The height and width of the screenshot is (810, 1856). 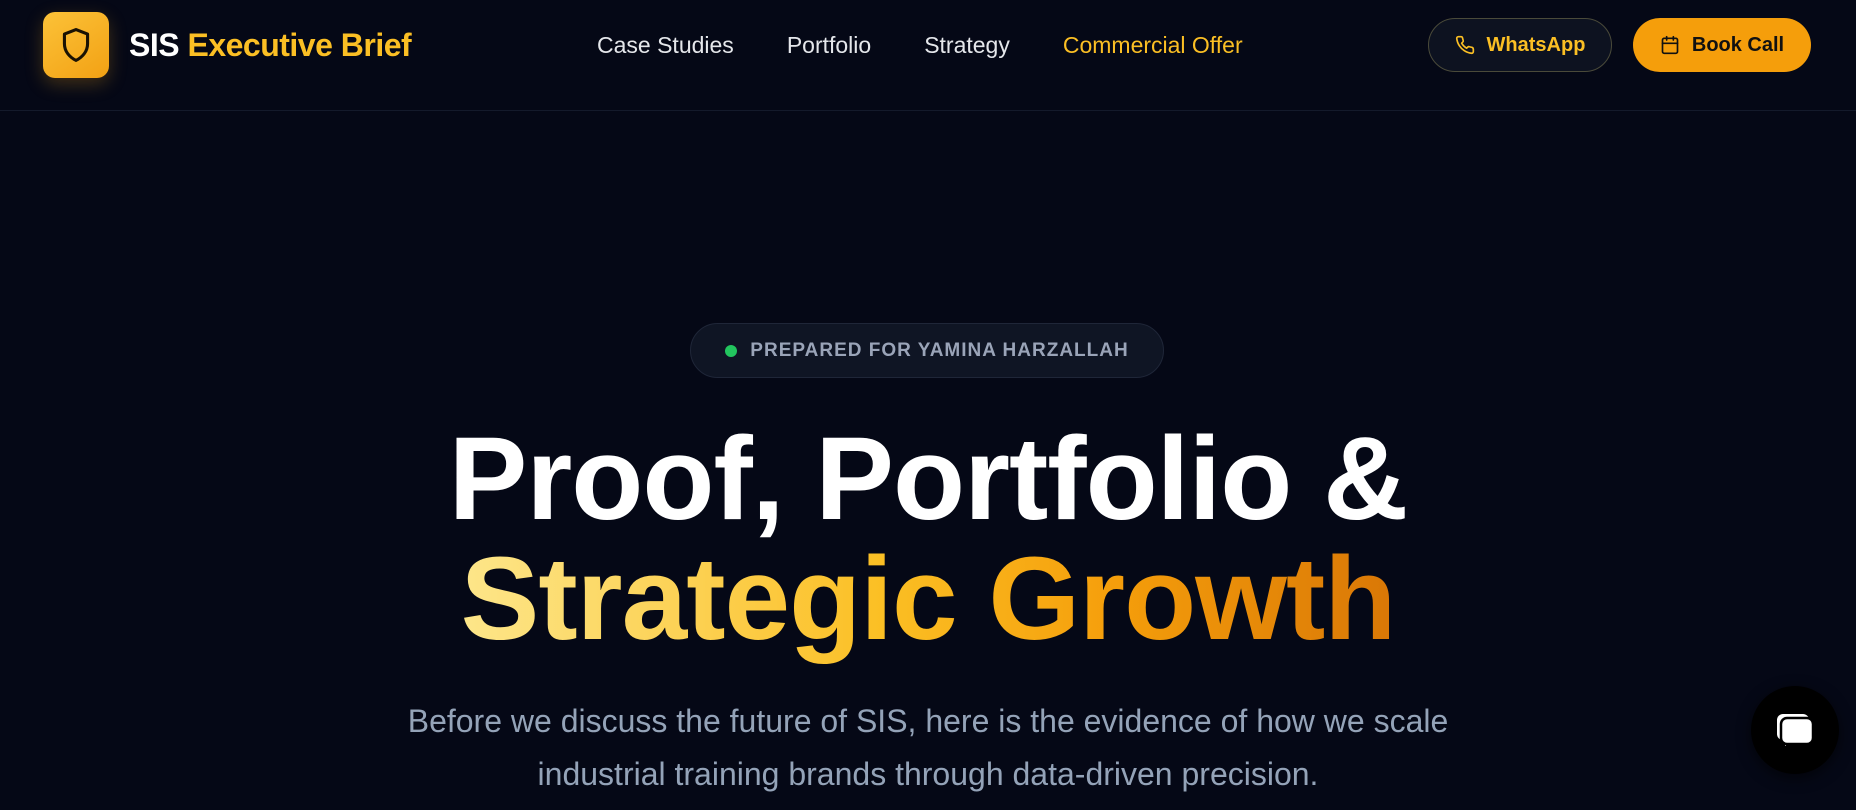 I want to click on book-call-button: Book Call, so click(x=1722, y=45).